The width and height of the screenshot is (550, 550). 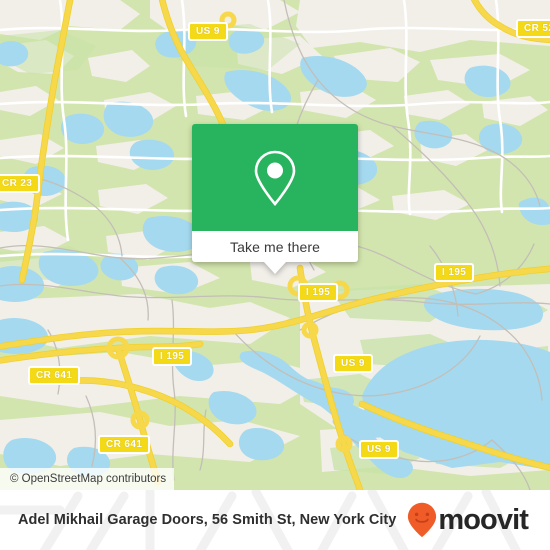 I want to click on callout-pointer, so click(x=275, y=268).